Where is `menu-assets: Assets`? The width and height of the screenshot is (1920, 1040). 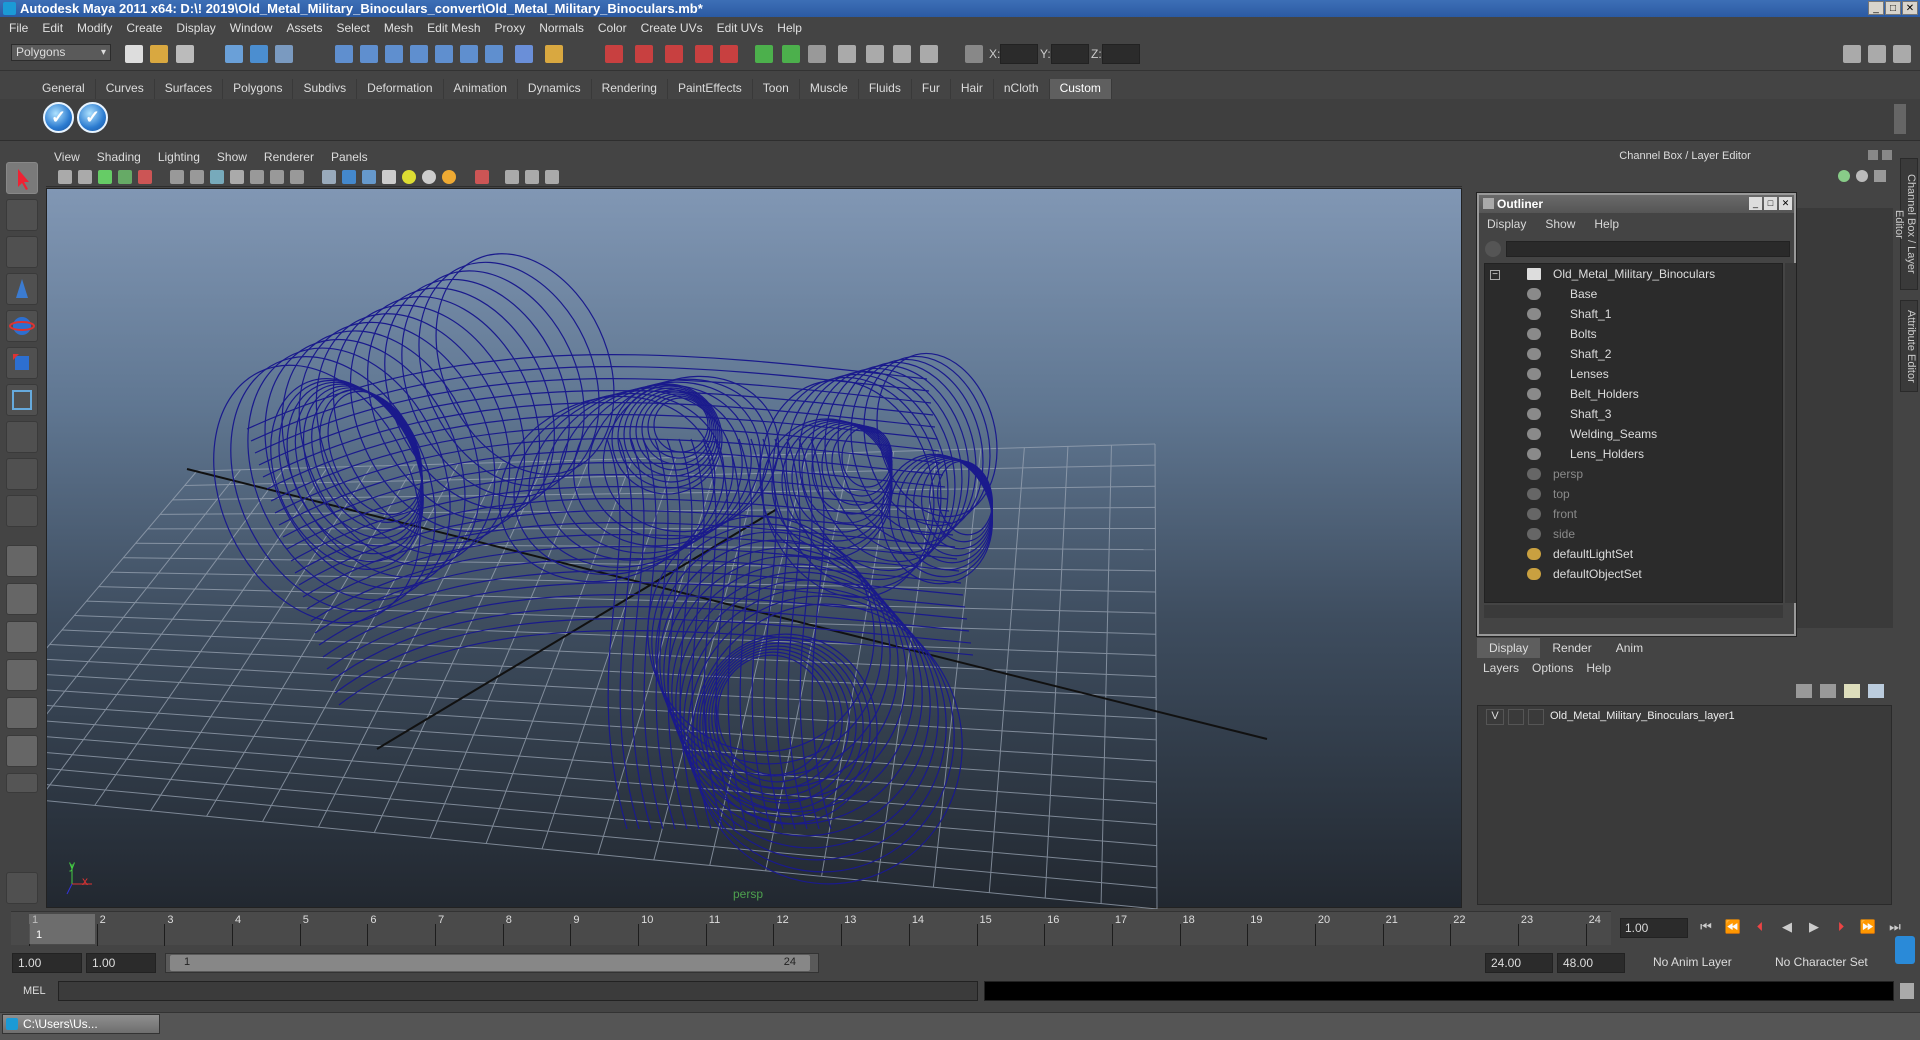 menu-assets: Assets is located at coordinates (304, 28).